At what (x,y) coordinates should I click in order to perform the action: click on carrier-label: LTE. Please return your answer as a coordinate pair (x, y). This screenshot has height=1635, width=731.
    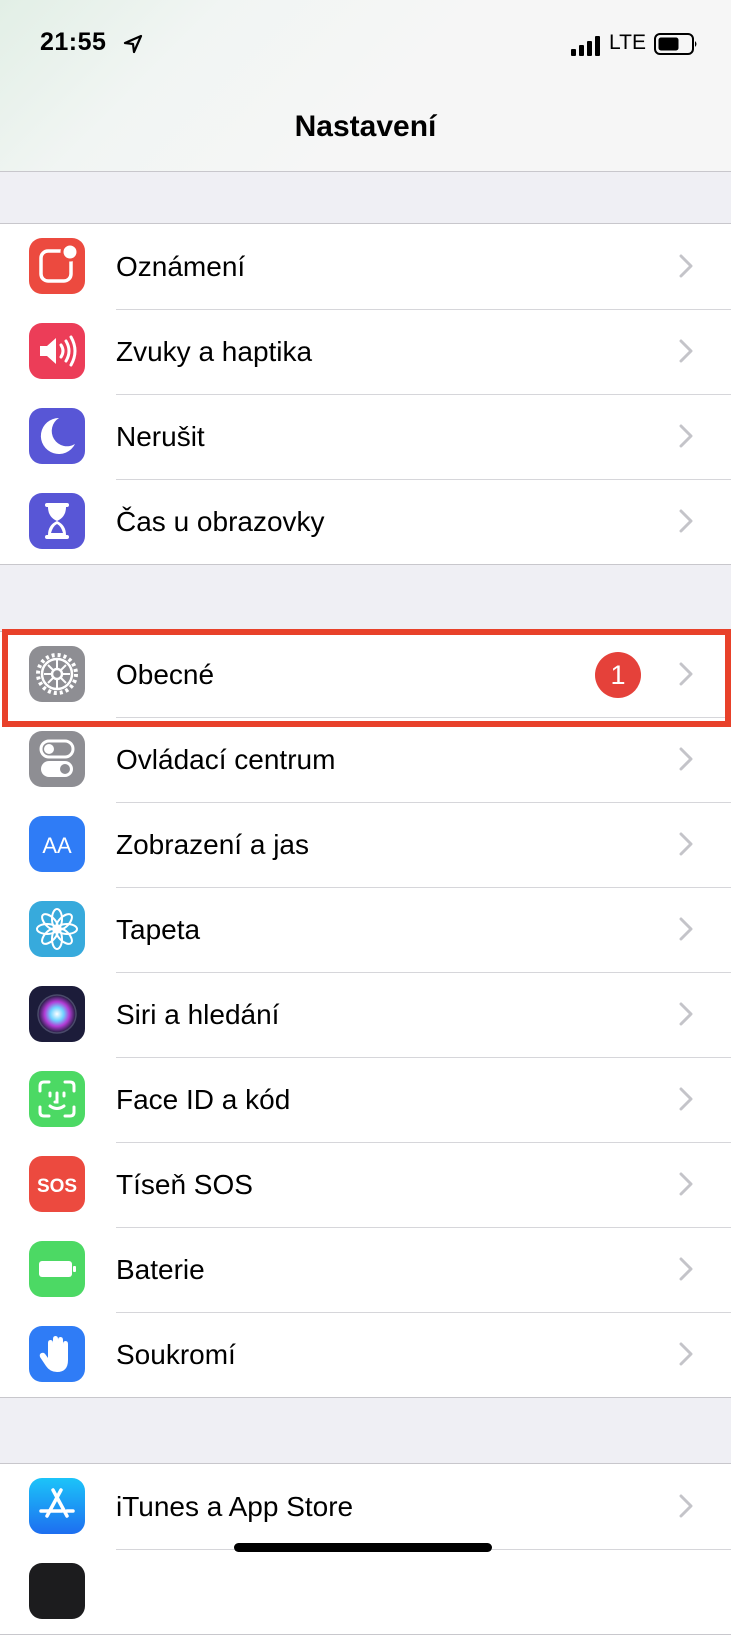
    Looking at the image, I should click on (627, 42).